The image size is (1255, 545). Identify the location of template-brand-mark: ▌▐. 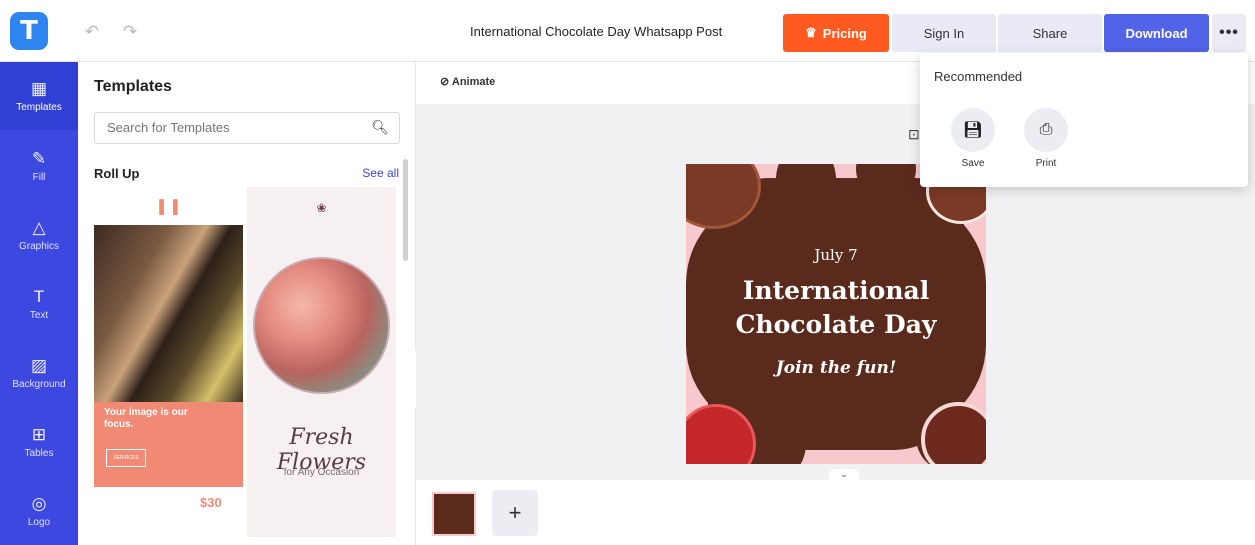
(168, 206).